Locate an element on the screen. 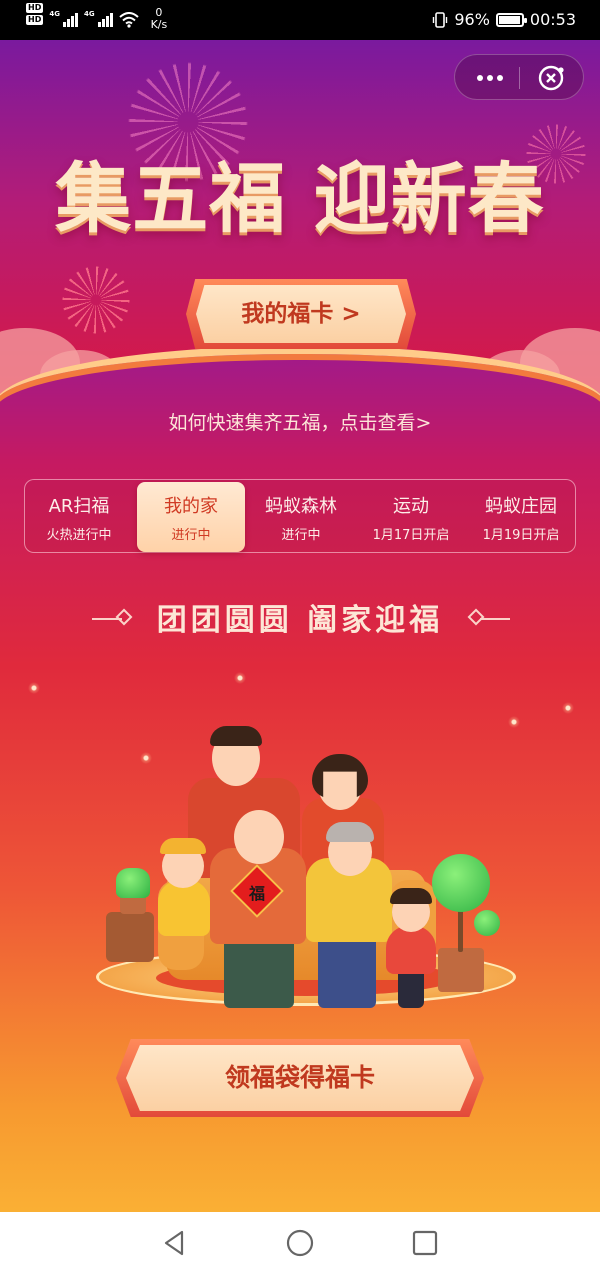  mini-program-capsule is located at coordinates (519, 77).